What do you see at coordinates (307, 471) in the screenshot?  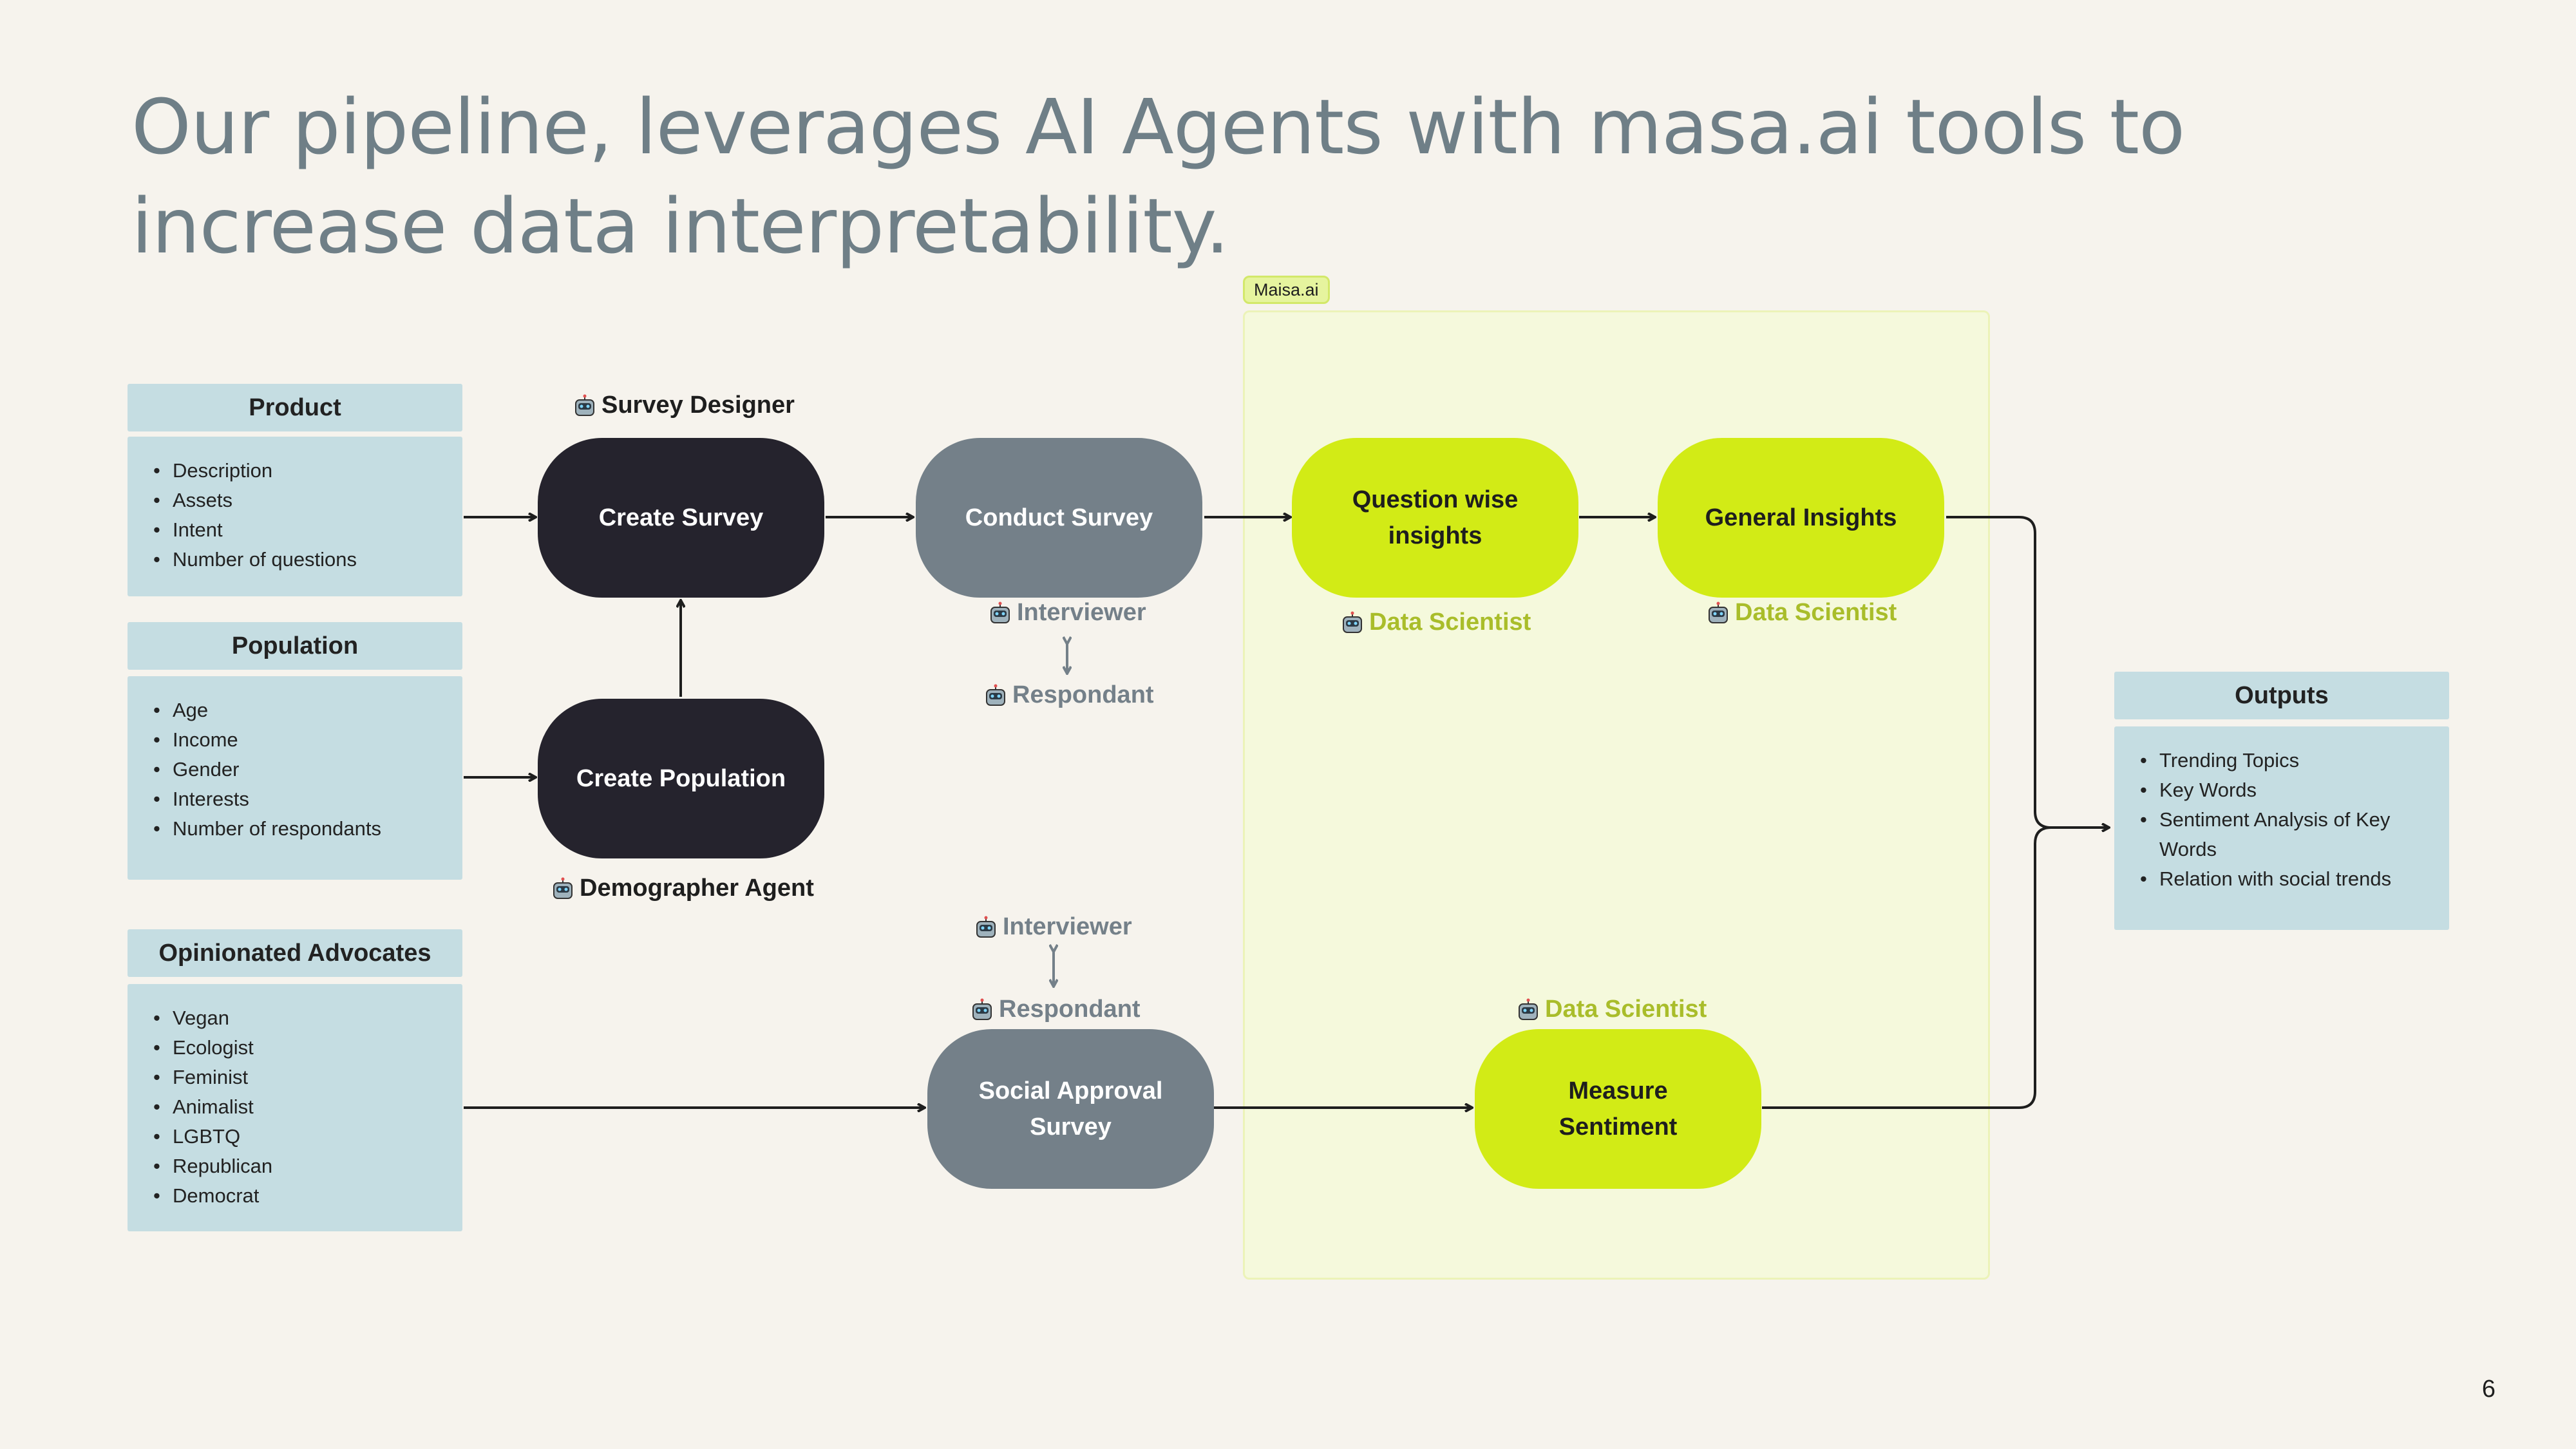 I see `list-item: Description` at bounding box center [307, 471].